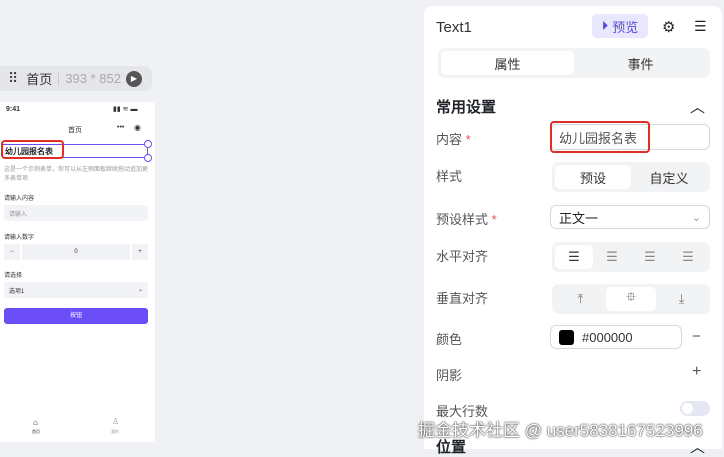 This screenshot has width=724, height=457. What do you see at coordinates (13, 78) in the screenshot?
I see `drag-handle-icon: ⠿` at bounding box center [13, 78].